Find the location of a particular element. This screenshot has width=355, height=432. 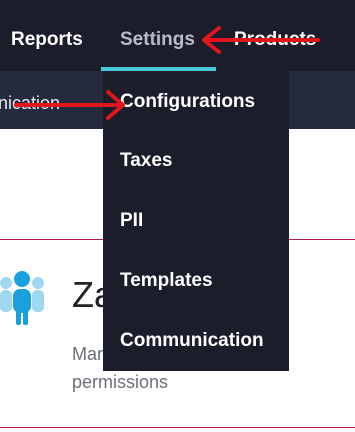

nav-item-reports: Reports is located at coordinates (47, 40).